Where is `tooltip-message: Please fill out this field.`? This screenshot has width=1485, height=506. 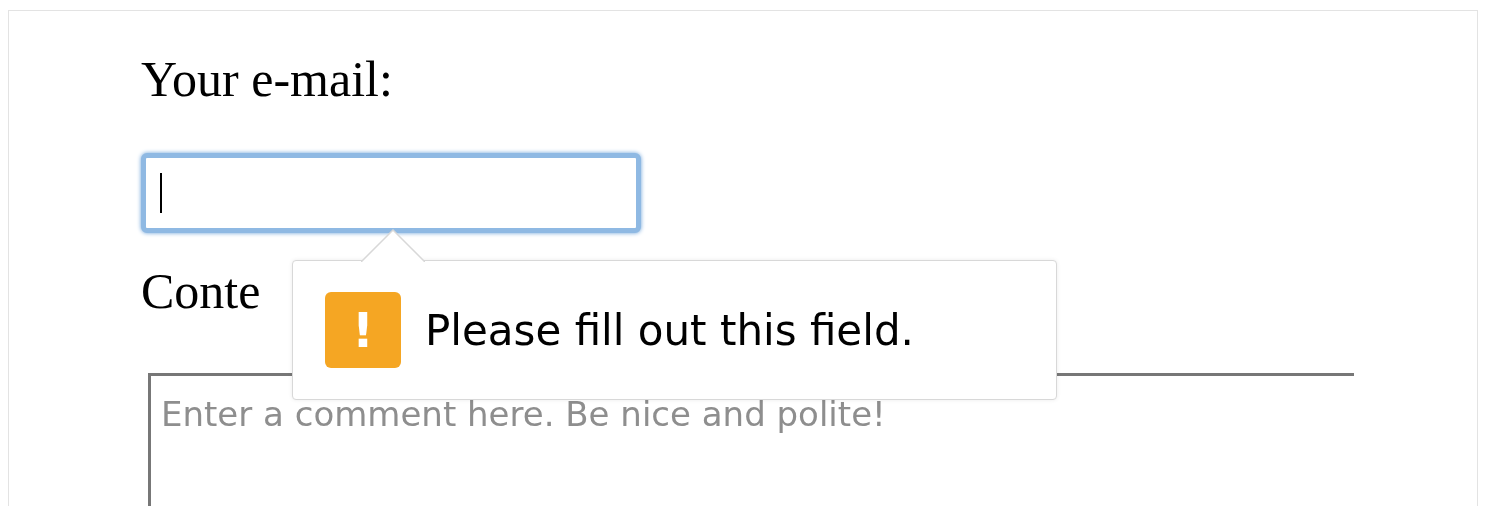 tooltip-message: Please fill out this field. is located at coordinates (669, 330).